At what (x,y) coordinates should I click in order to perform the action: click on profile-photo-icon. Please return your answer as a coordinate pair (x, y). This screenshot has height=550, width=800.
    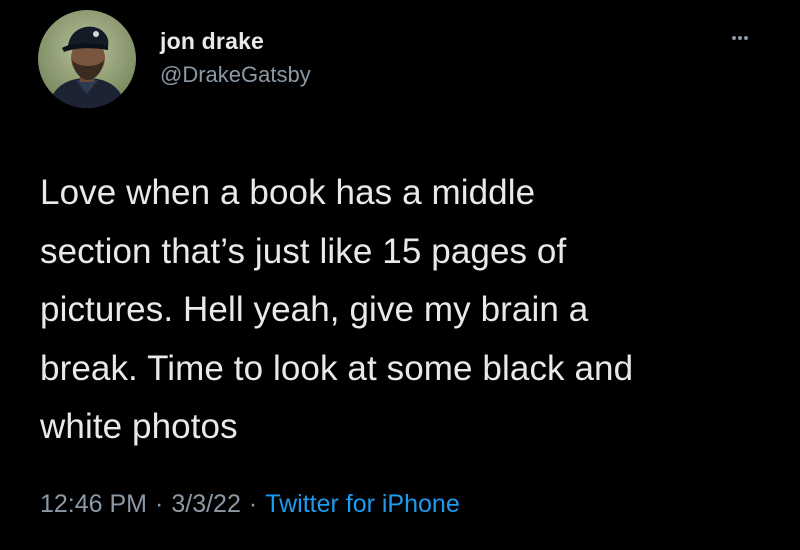
    Looking at the image, I should click on (87, 59).